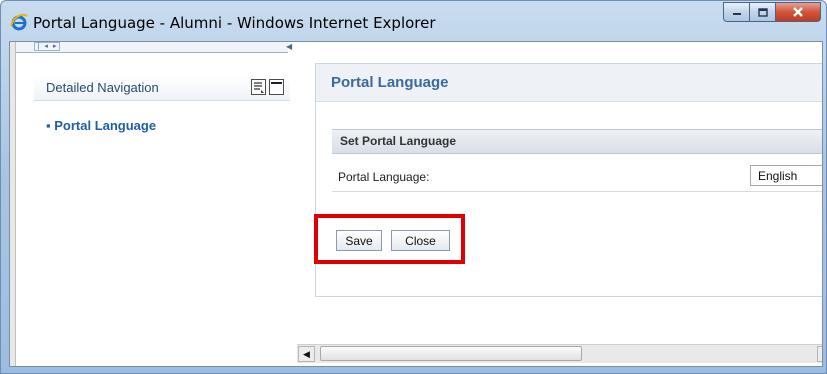 This screenshot has height=374, width=827. Describe the element at coordinates (451, 353) in the screenshot. I see `scroll-thumb` at that location.